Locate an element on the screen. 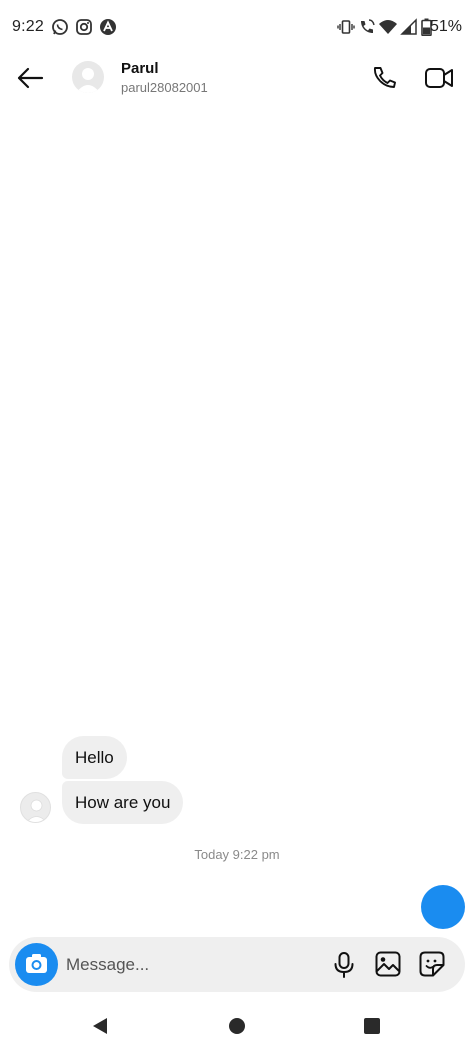 Image resolution: width=474 pixels, height=1053 pixels. contact-name: Parul is located at coordinates (140, 68).